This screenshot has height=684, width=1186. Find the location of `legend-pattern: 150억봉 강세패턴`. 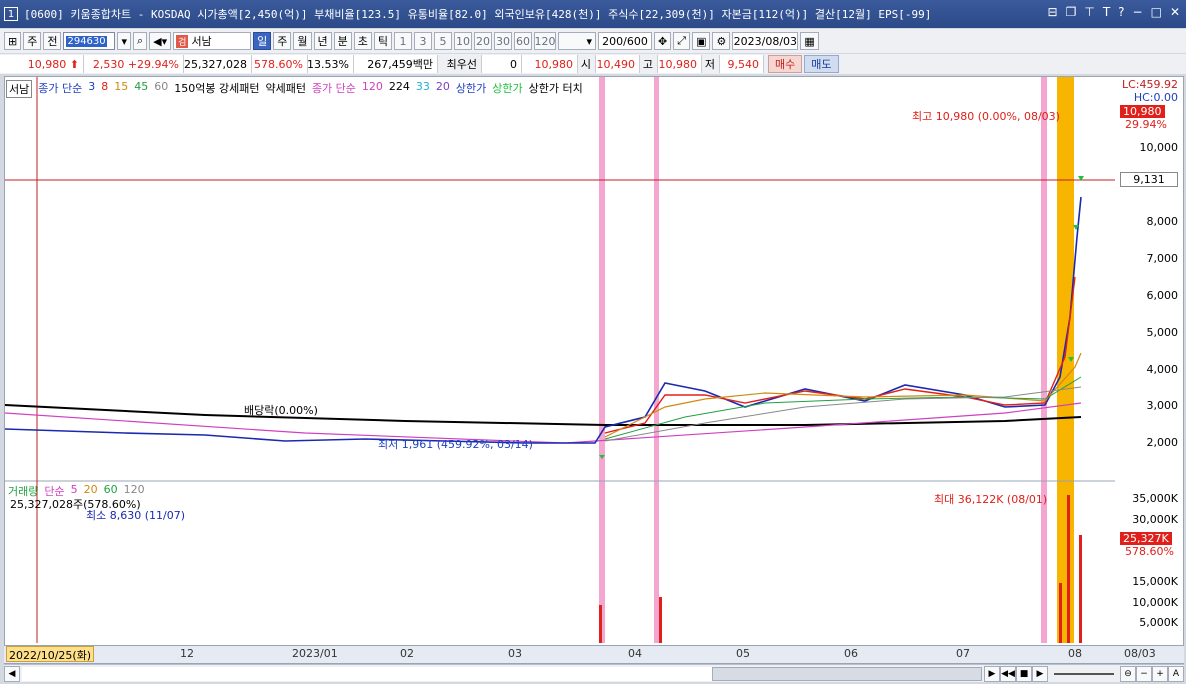

legend-pattern: 150억봉 강세패턴 is located at coordinates (216, 89).